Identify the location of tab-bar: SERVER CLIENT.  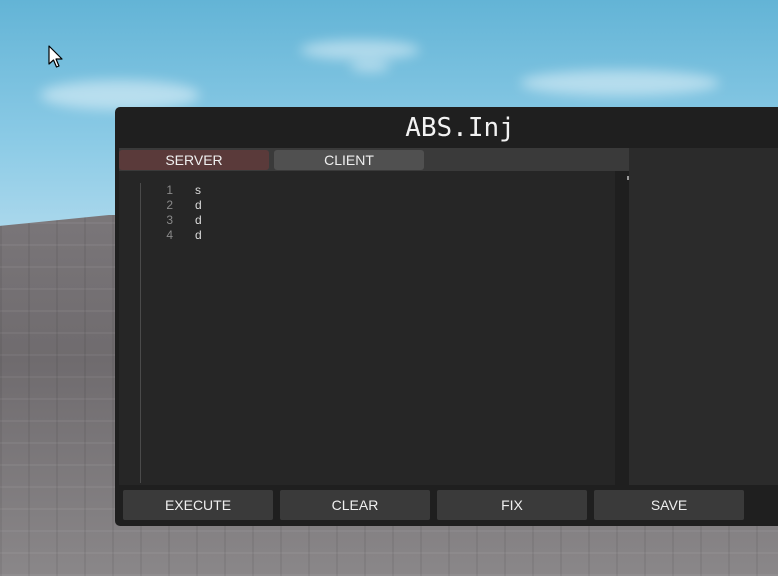
(374, 159).